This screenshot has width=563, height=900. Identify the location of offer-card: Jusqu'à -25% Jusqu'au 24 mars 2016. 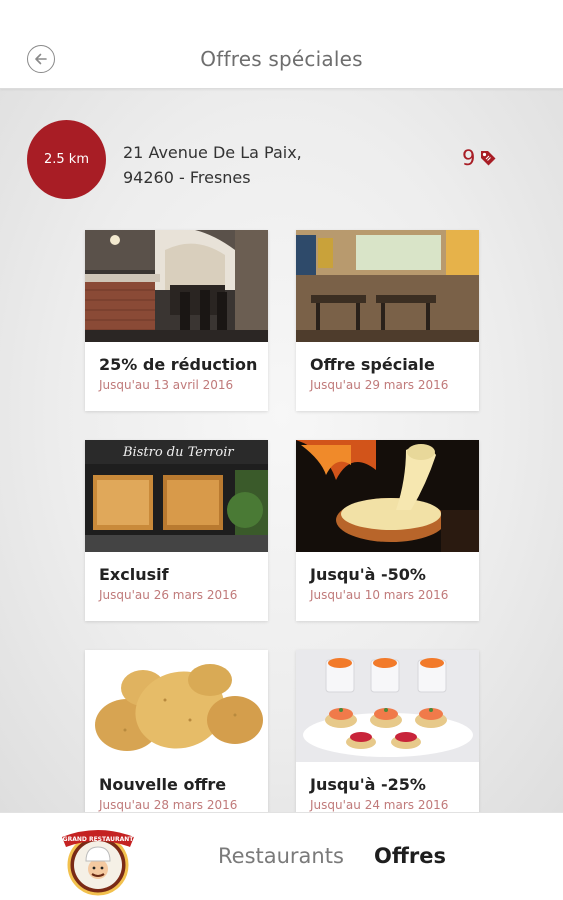
(387, 731).